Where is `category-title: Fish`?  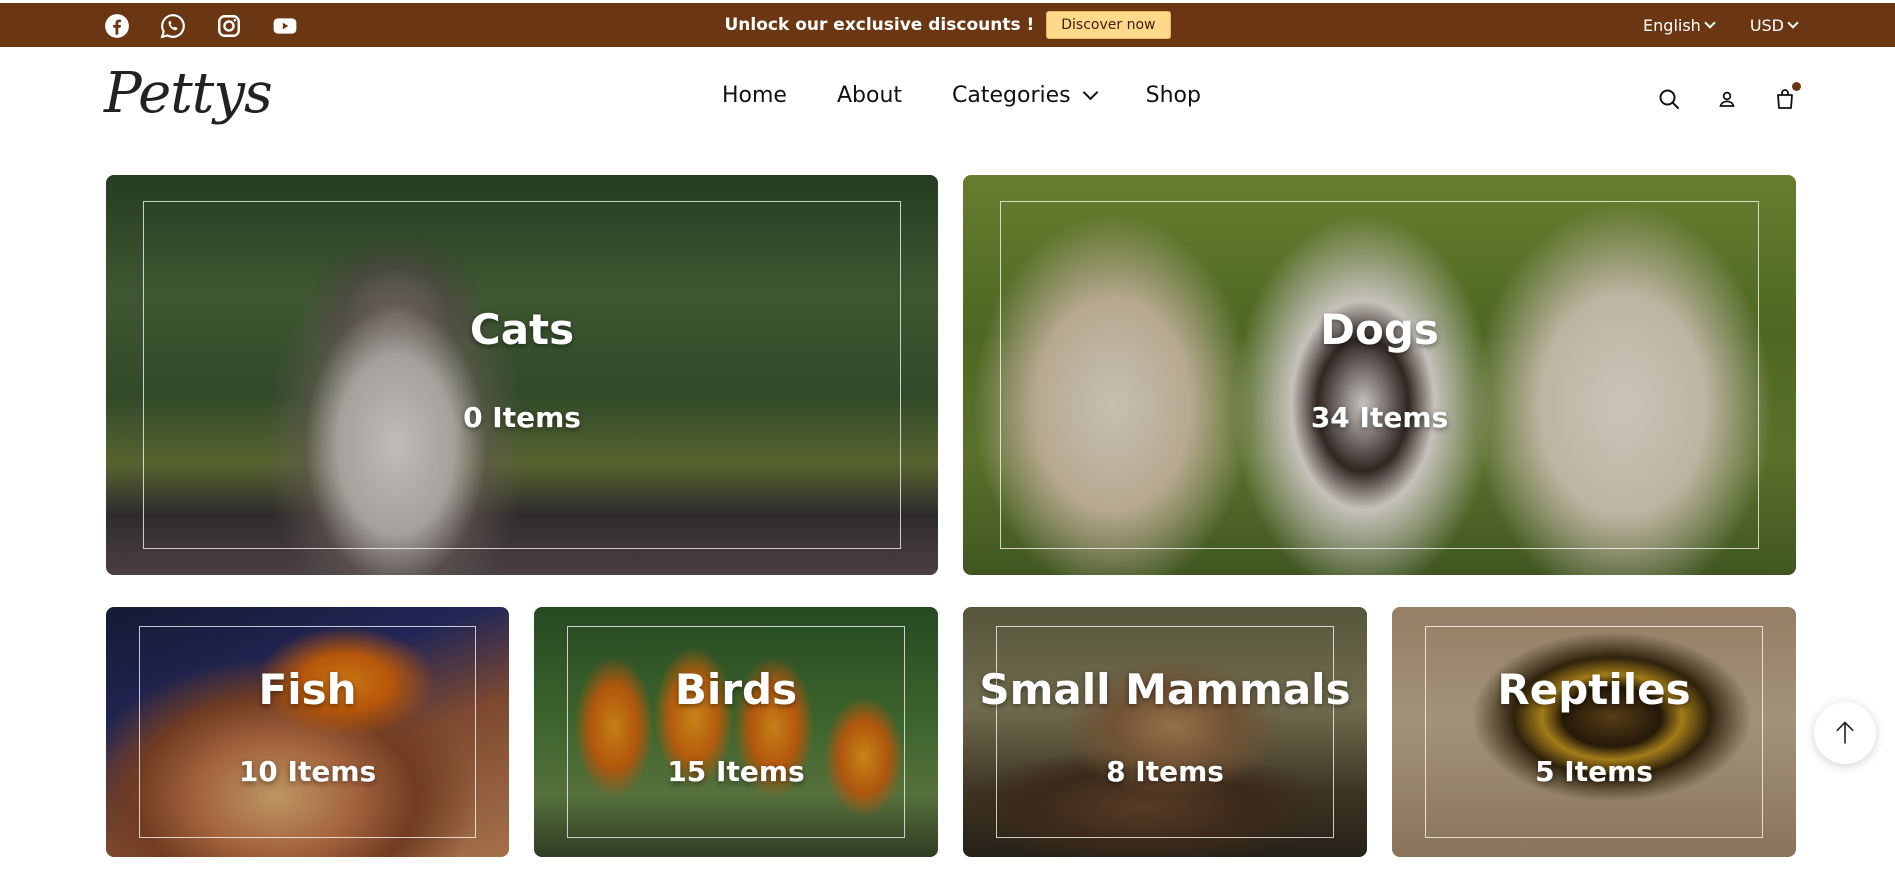
category-title: Fish is located at coordinates (307, 689).